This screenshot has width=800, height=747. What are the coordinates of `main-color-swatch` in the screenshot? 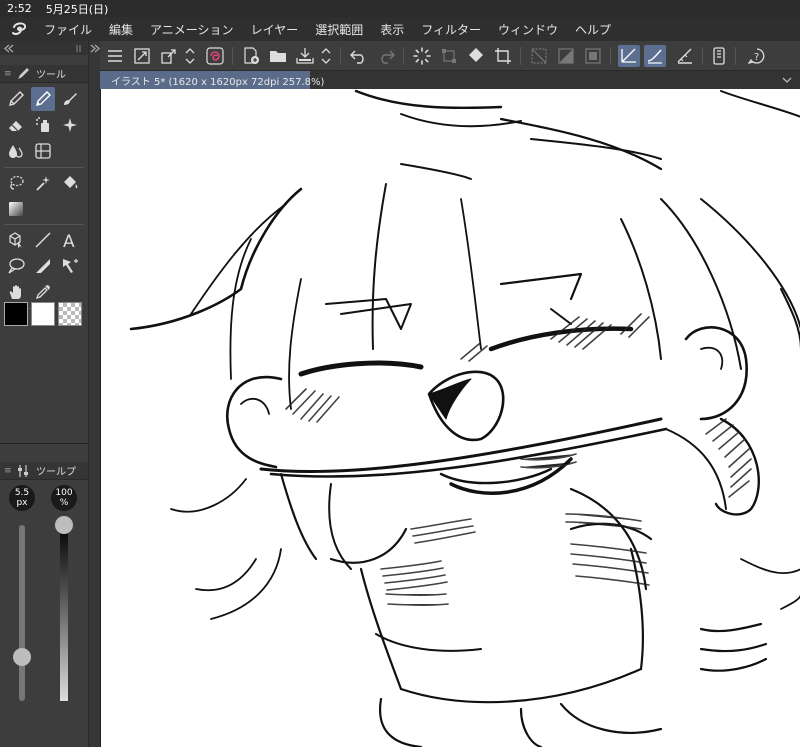 It's located at (16, 314).